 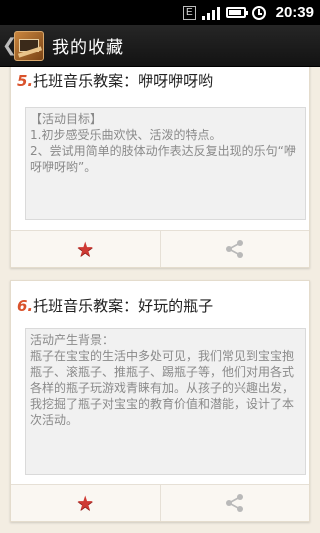 I want to click on status-bar: E 20:39, so click(x=160, y=12).